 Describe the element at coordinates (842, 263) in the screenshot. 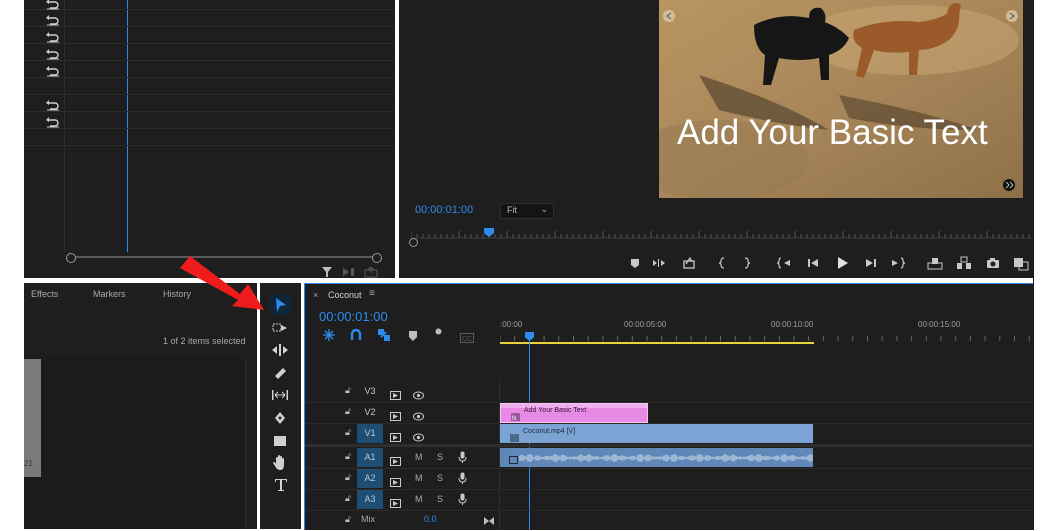

I see `play-icon` at that location.